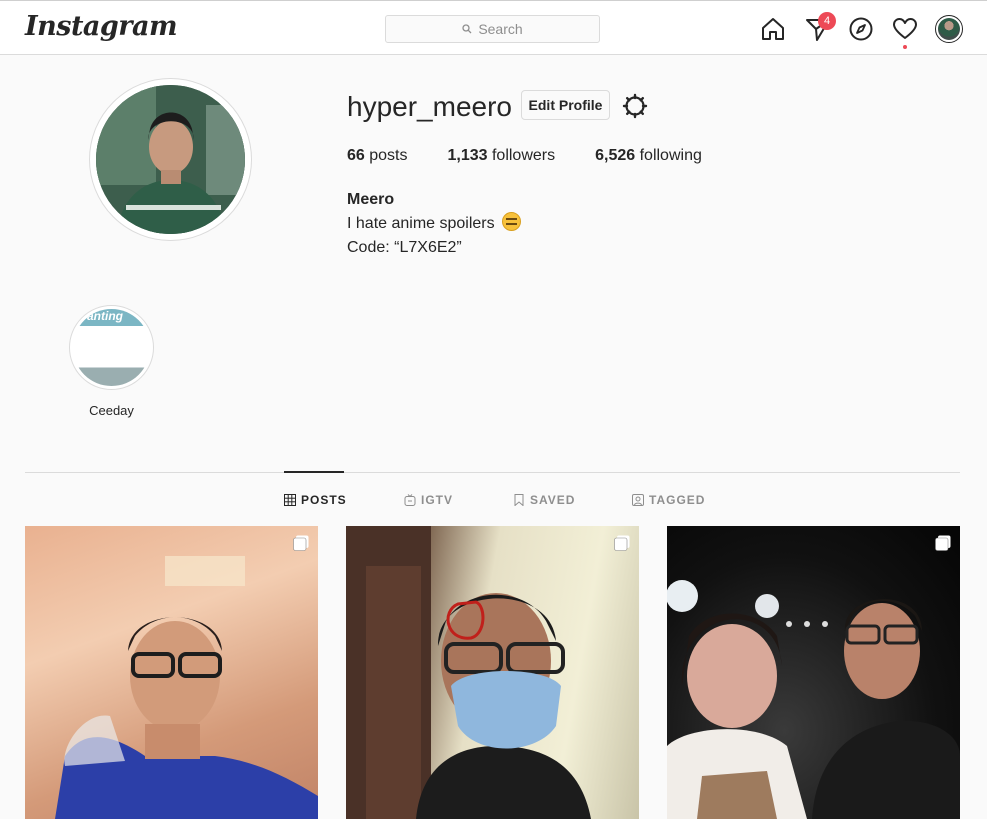 The height and width of the screenshot is (819, 987). I want to click on avatar, so click(949, 29).